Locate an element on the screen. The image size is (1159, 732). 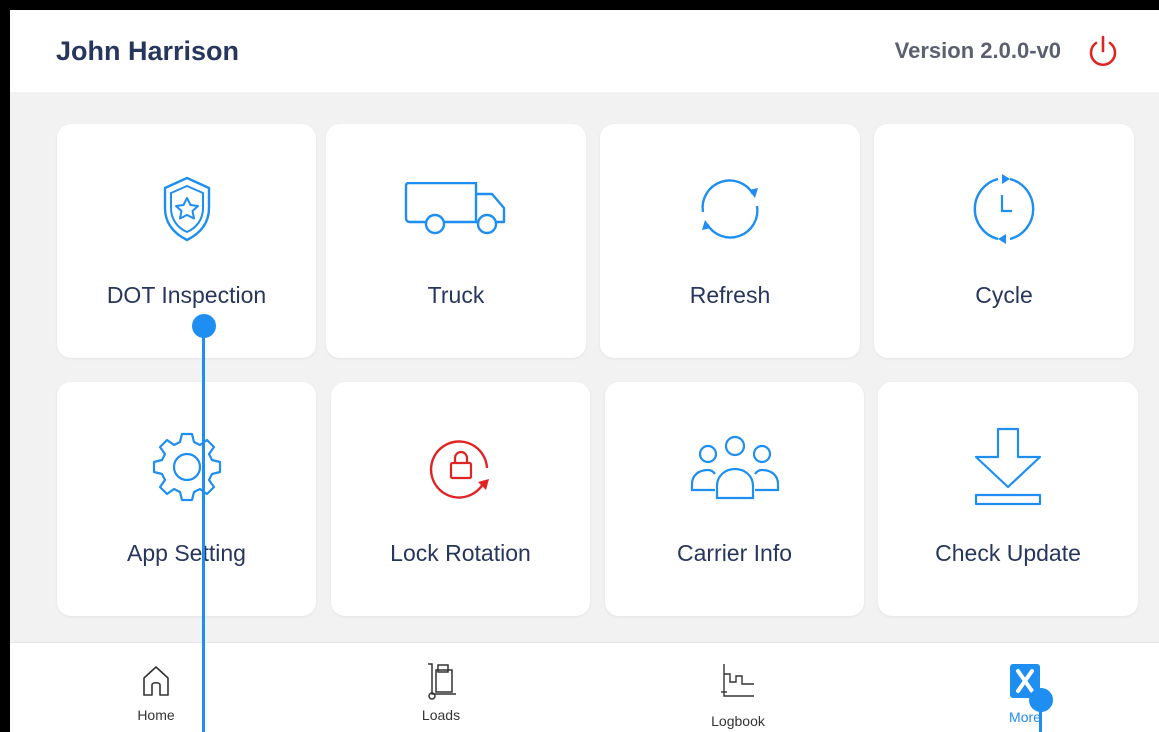
gear-icon is located at coordinates (187, 467).